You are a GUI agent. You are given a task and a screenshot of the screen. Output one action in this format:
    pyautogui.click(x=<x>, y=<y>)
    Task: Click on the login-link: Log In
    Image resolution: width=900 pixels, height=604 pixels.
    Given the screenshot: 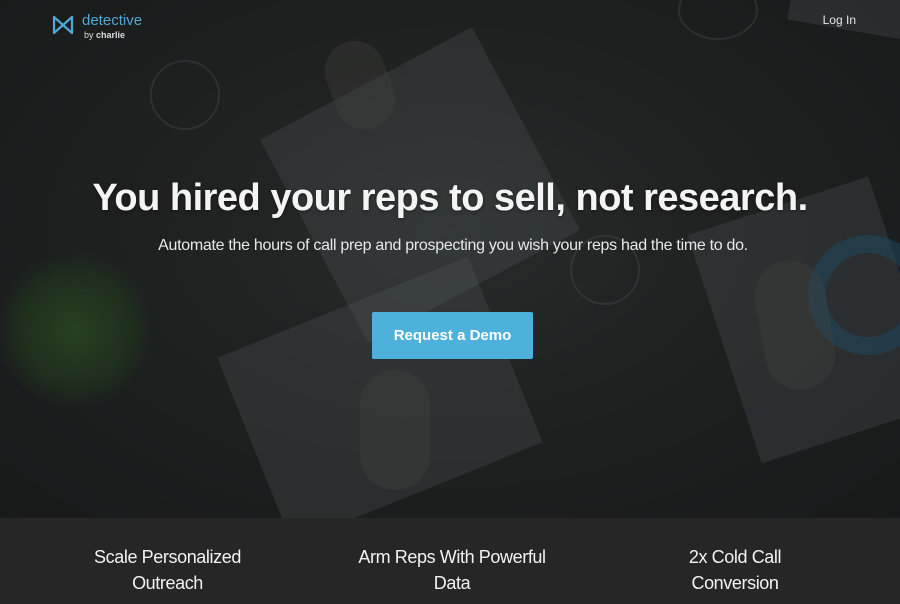 What is the action you would take?
    pyautogui.click(x=839, y=20)
    